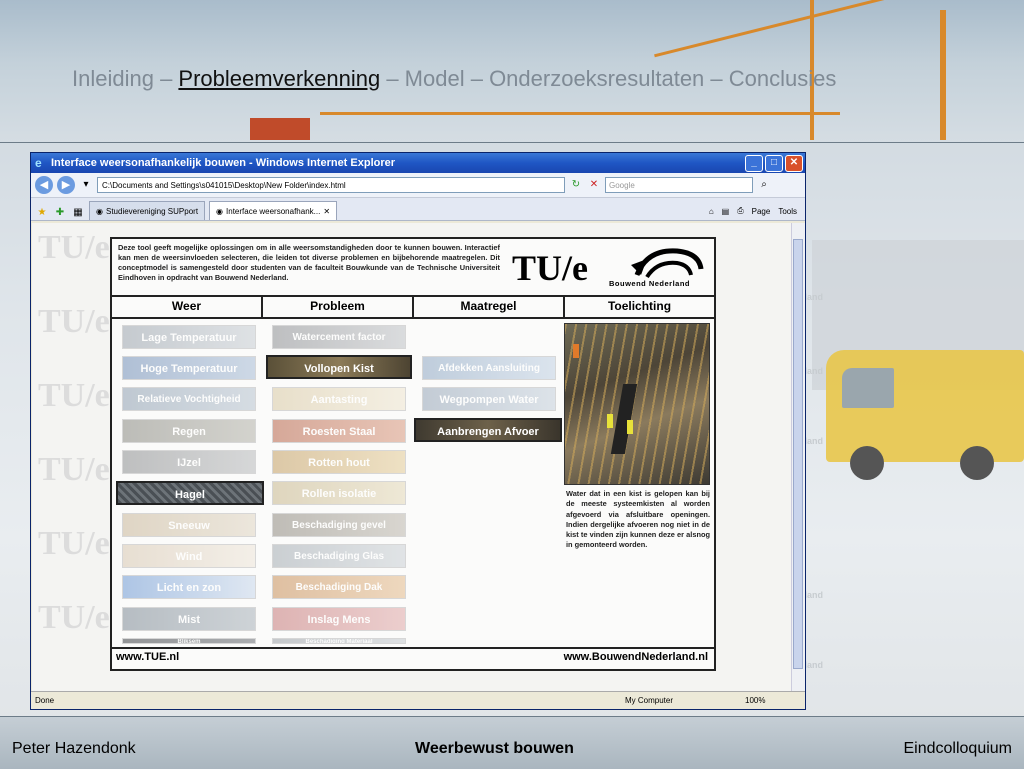  I want to click on home-icon: ⌂, so click(711, 211).